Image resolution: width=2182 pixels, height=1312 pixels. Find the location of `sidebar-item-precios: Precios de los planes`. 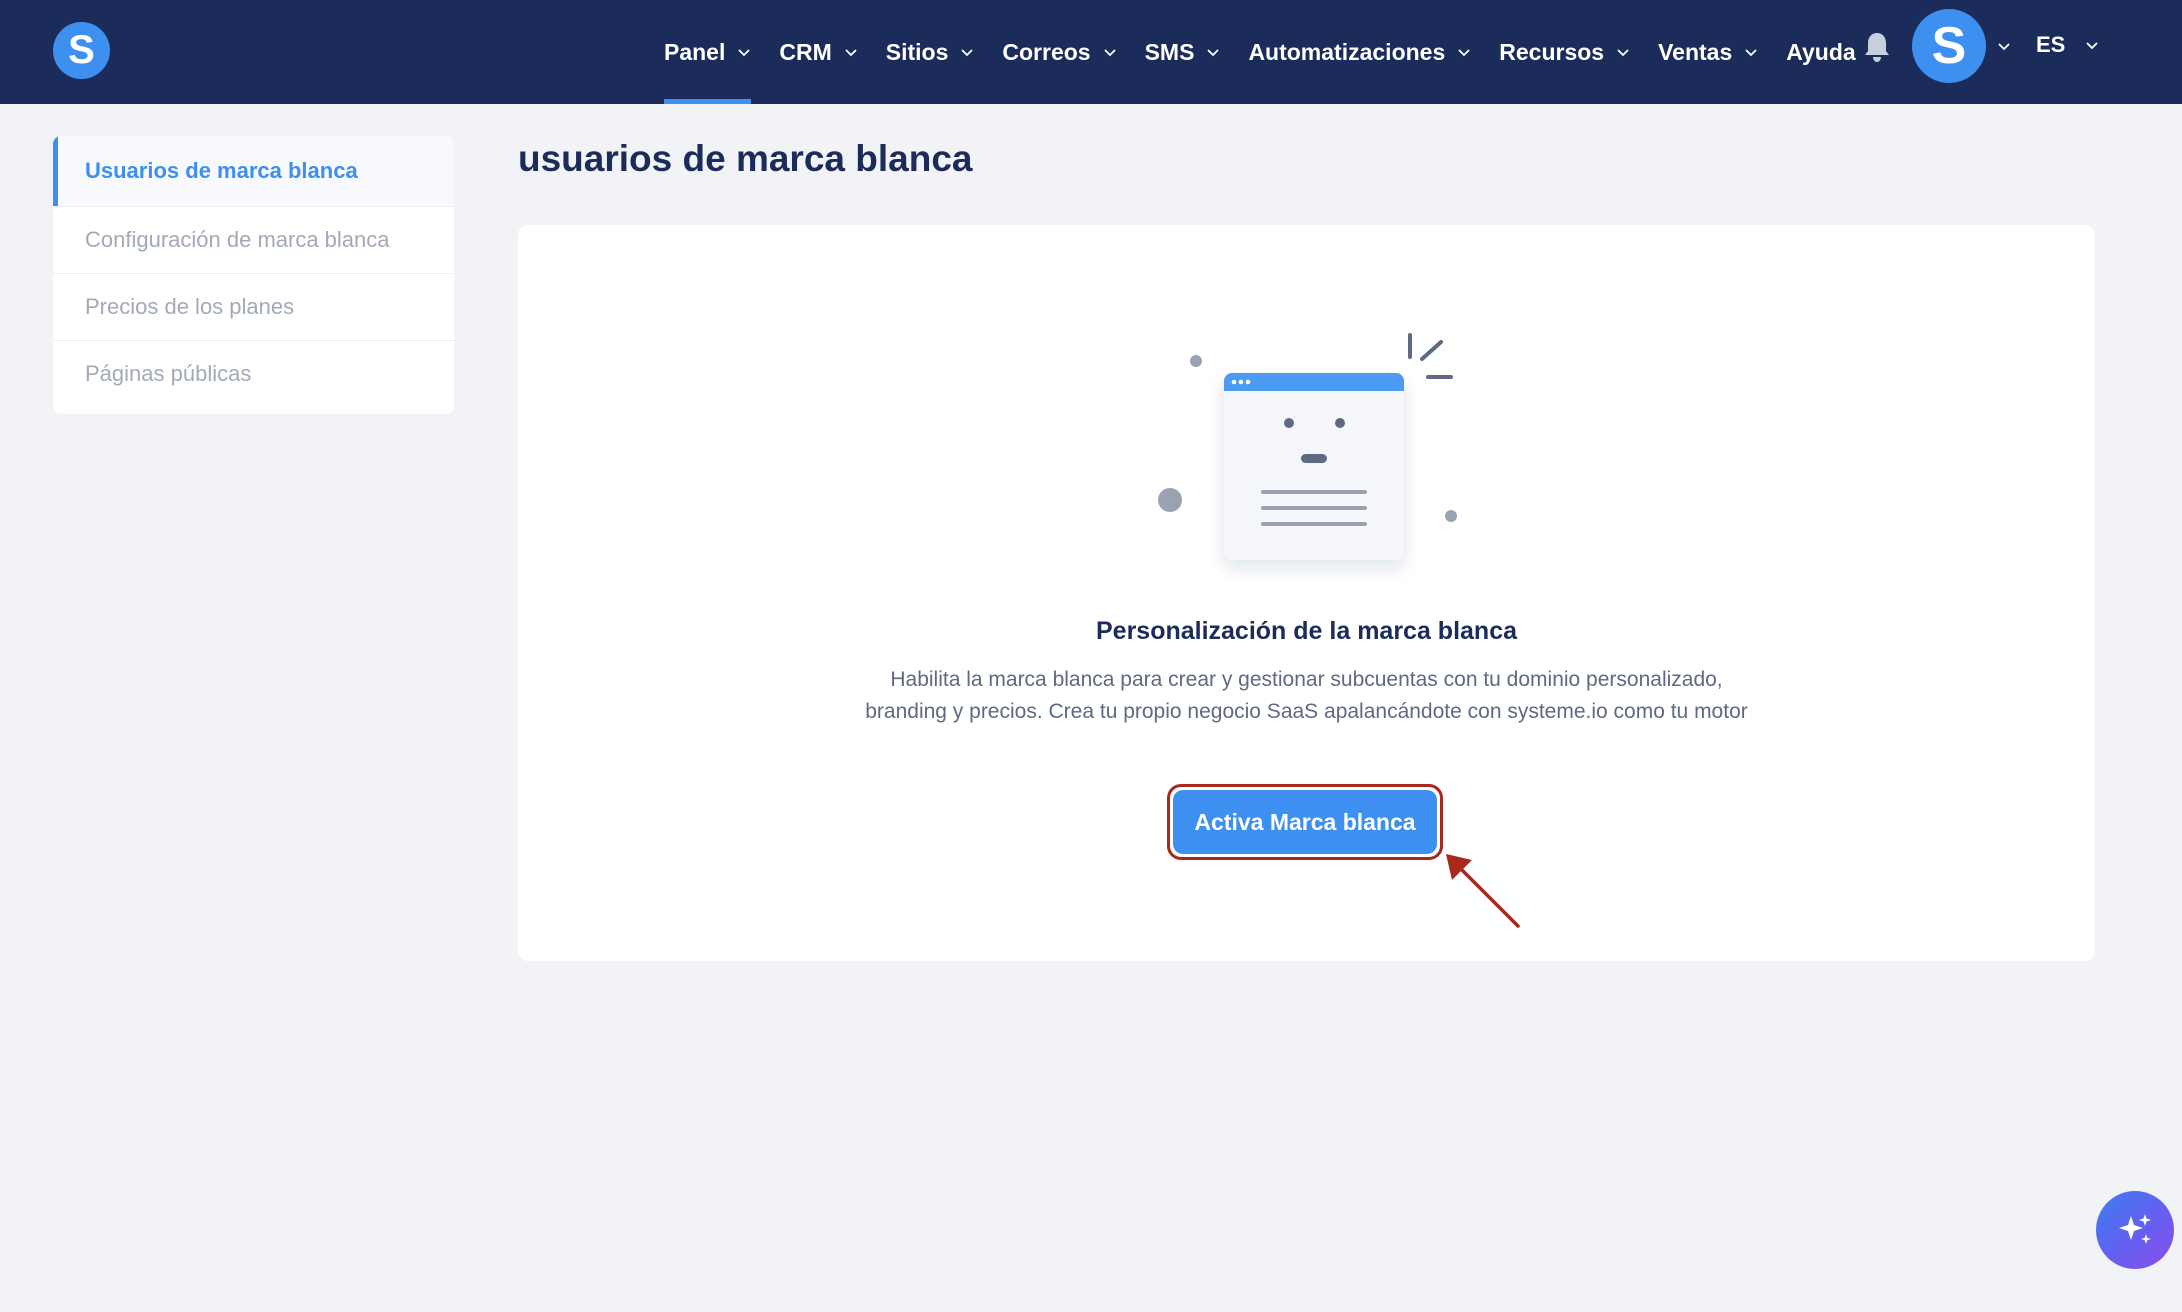

sidebar-item-precios: Precios de los planes is located at coordinates (253, 307).